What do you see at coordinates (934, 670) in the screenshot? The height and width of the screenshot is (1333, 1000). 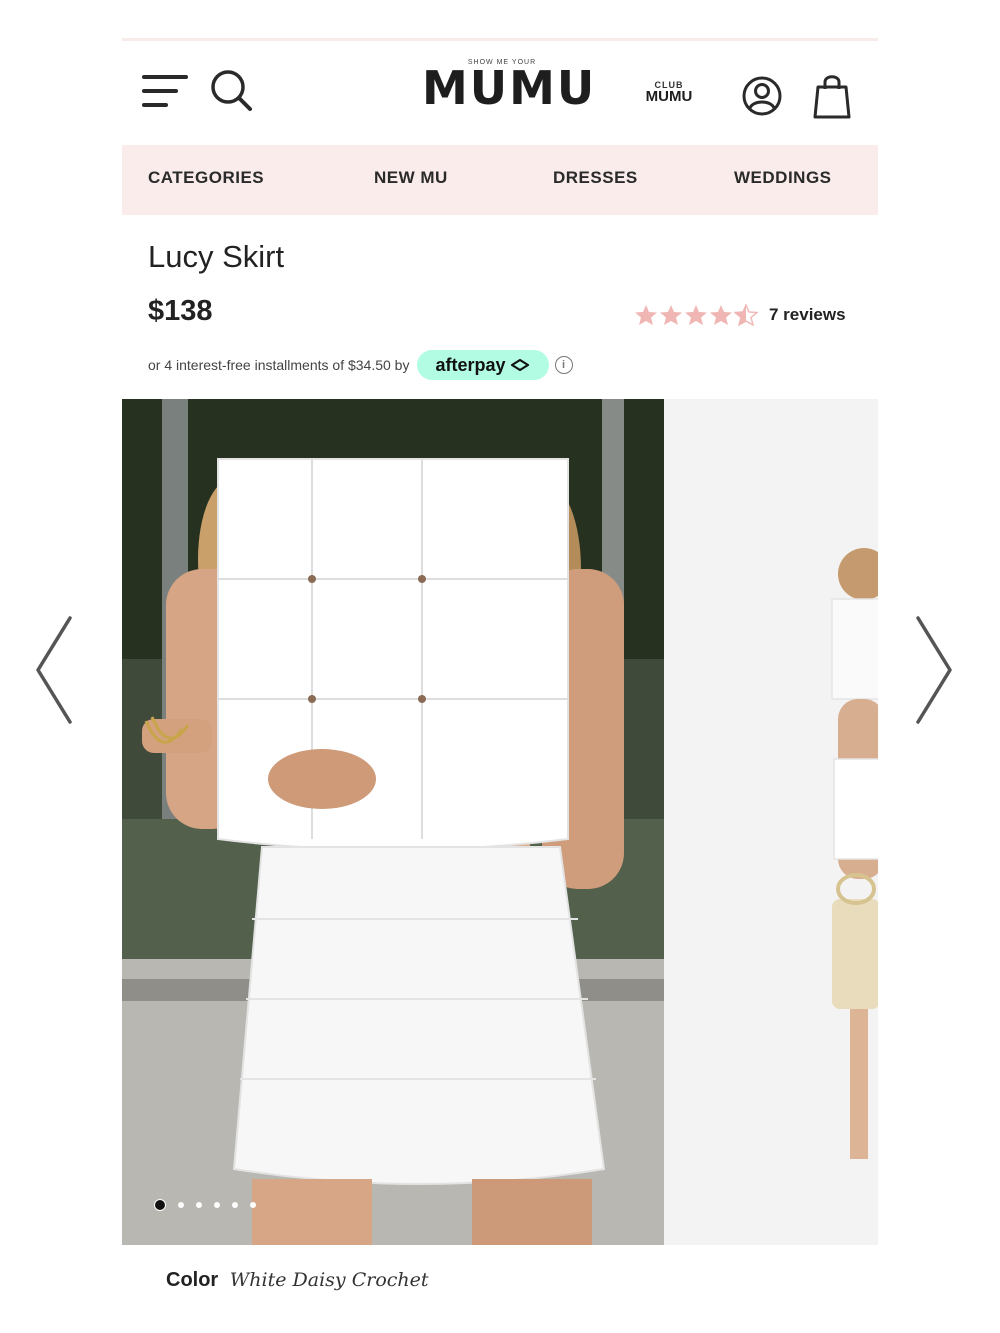 I see `chevron-right-icon` at bounding box center [934, 670].